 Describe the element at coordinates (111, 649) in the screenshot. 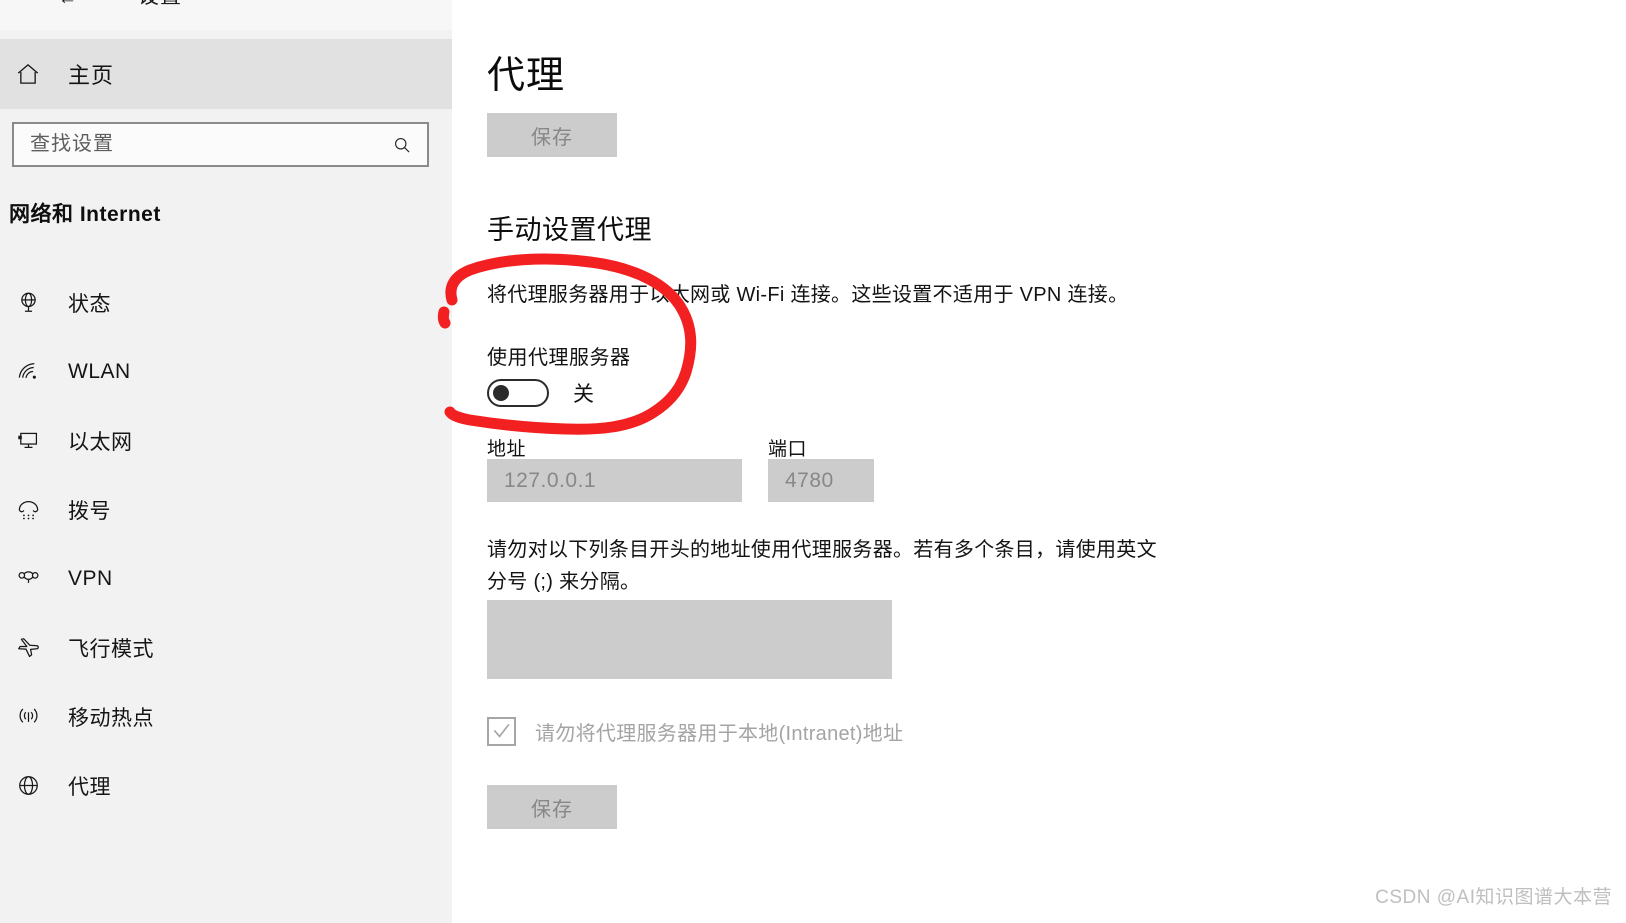

I see `sidebar-item-label: 飞行模式` at that location.